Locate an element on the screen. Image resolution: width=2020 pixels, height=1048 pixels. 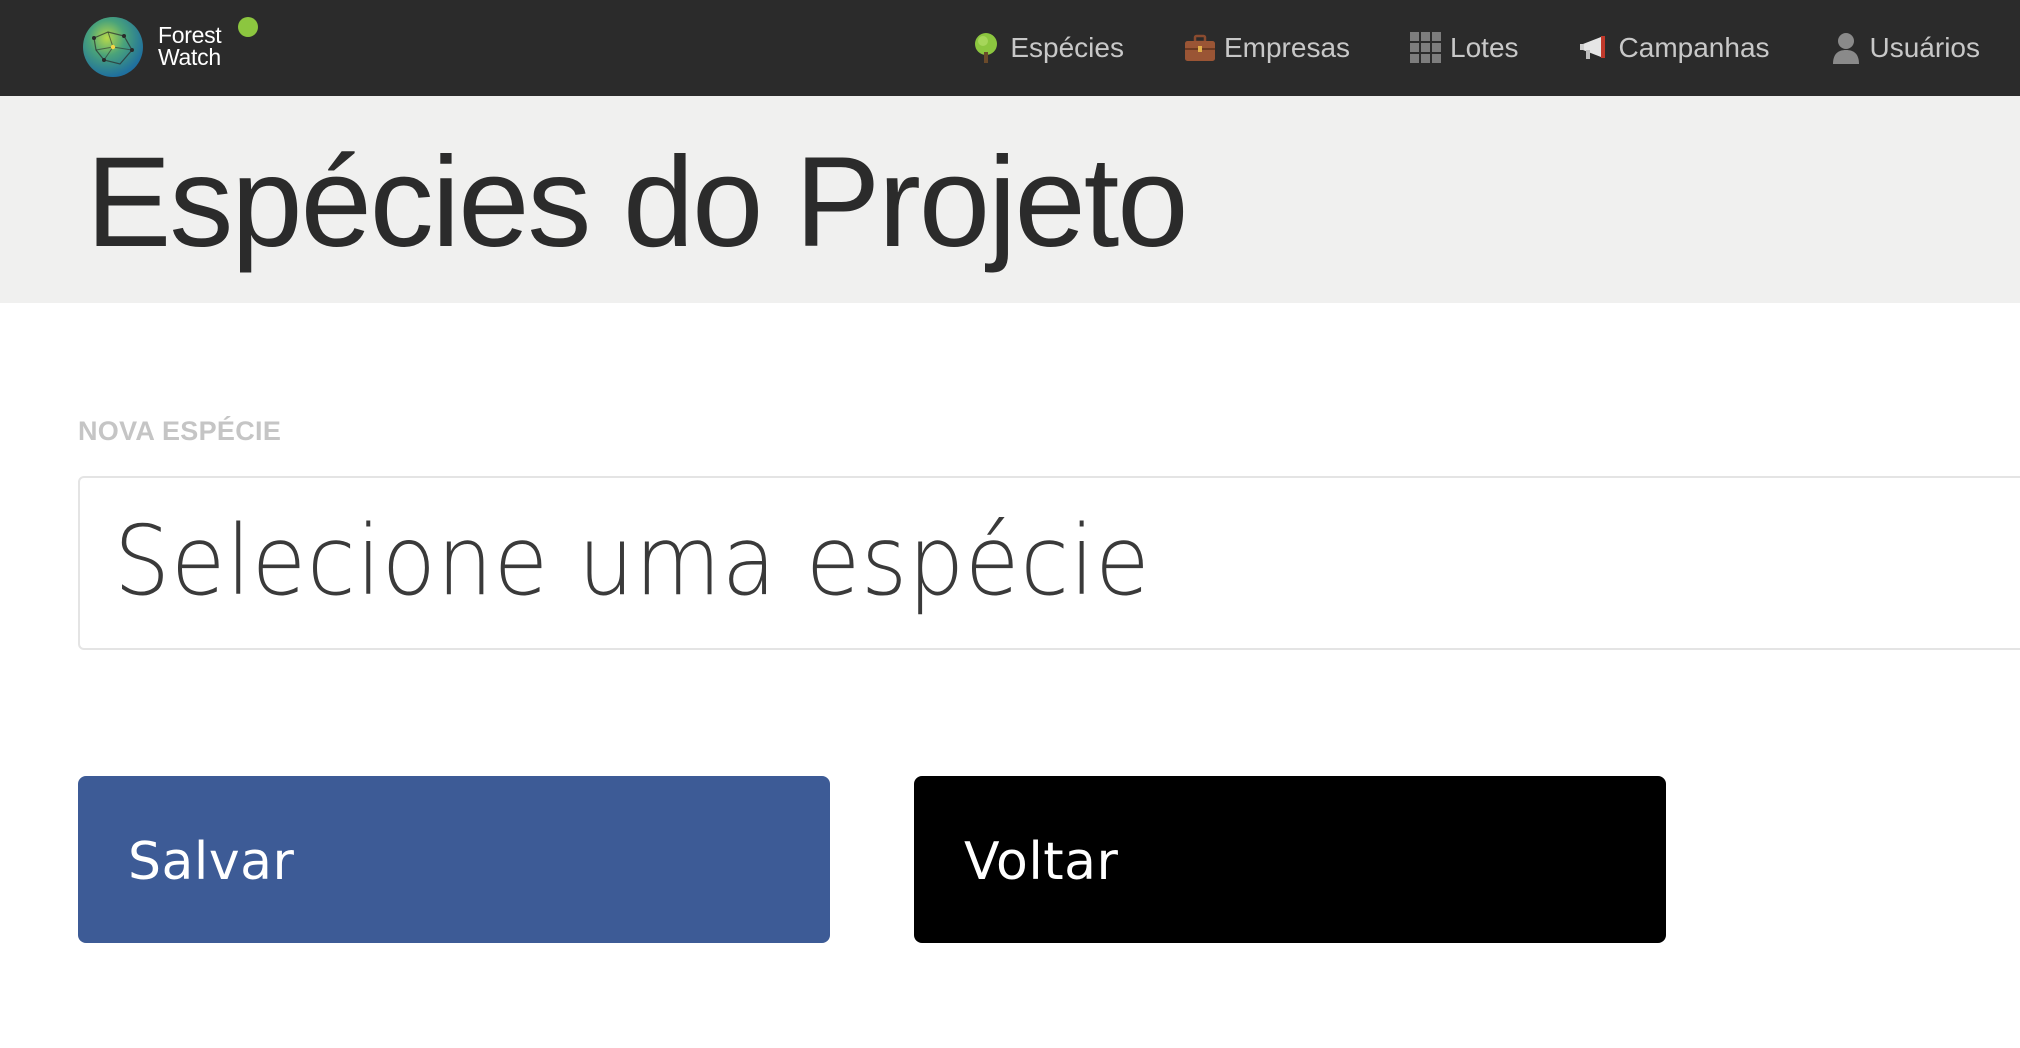
nav-item-usuarios: Usuários is located at coordinates (1905, 48).